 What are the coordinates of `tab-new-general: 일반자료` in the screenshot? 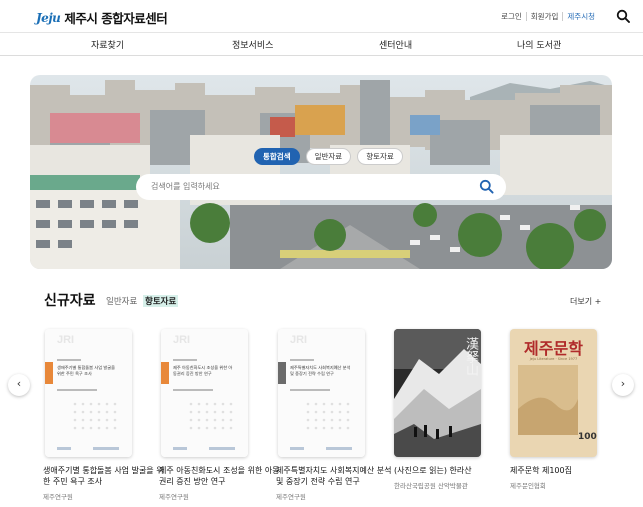 It's located at (121, 301).